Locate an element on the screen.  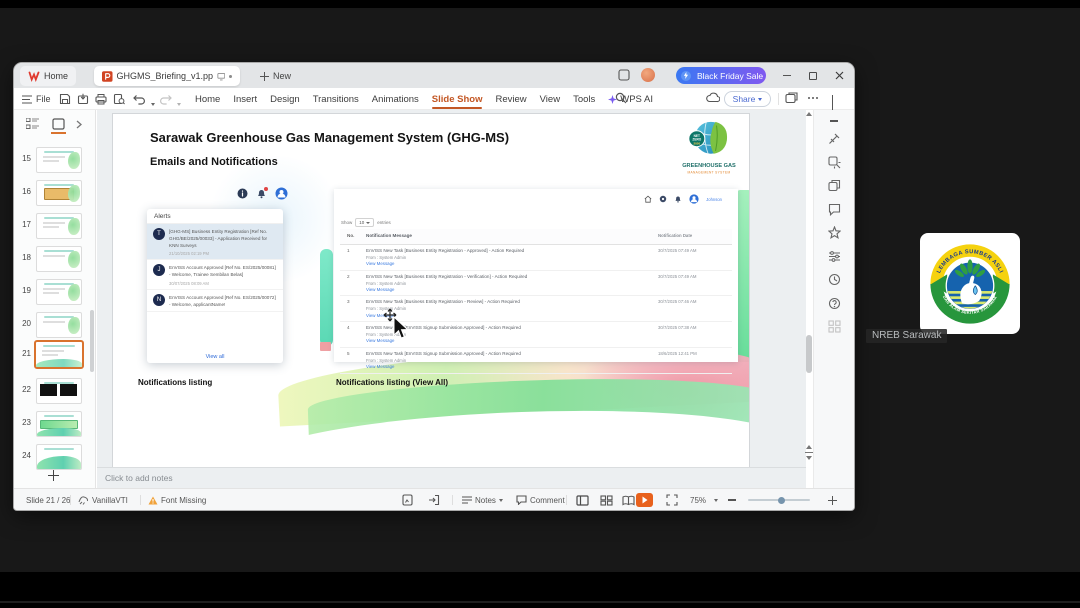
close-button is located at coordinates (839, 75).